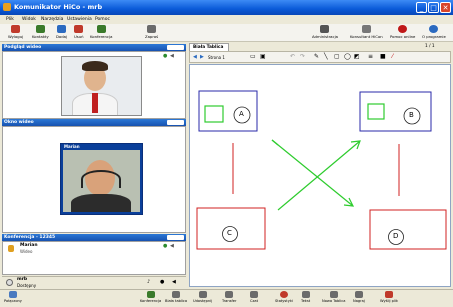 The image size is (453, 307). Describe the element at coordinates (195, 57) in the screenshot. I see `back-arrow-icon: ◀` at that location.